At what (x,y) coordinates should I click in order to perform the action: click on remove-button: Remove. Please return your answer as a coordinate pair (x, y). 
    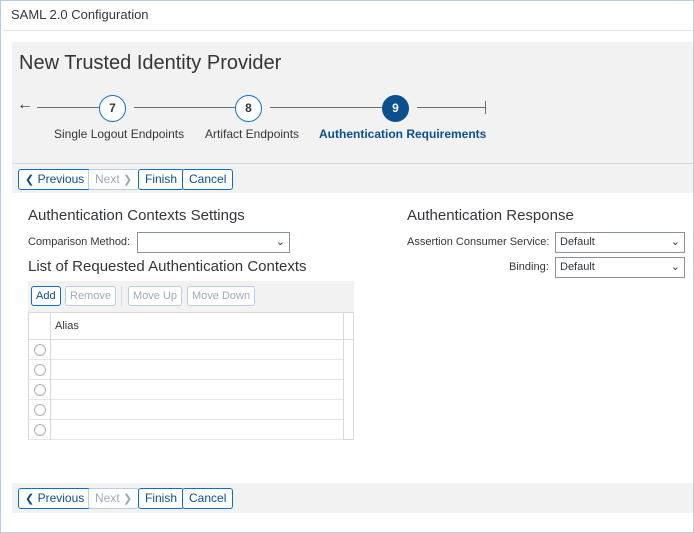
    Looking at the image, I should click on (90, 296).